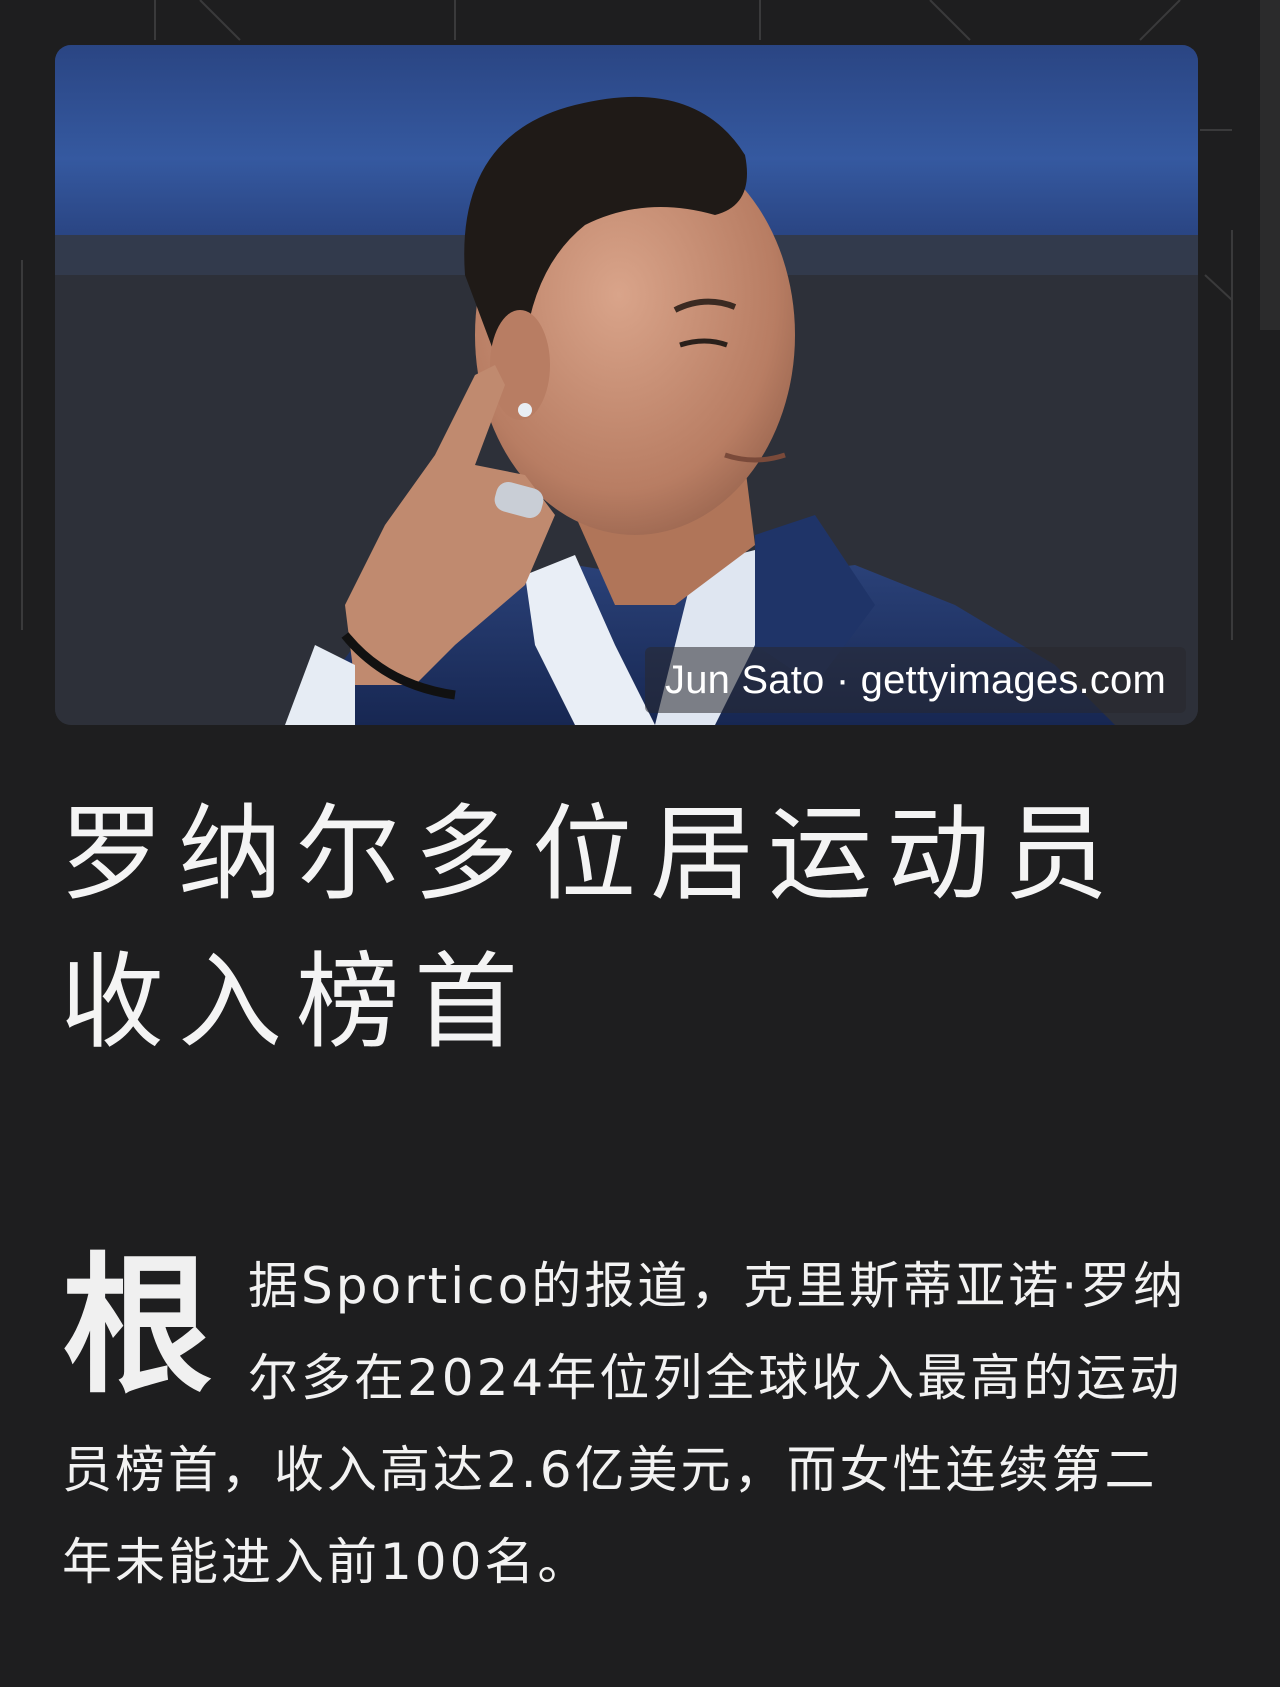  Describe the element at coordinates (591, 928) in the screenshot. I see `article-title: 罗纳尔多位居运动员收入榜首` at that location.